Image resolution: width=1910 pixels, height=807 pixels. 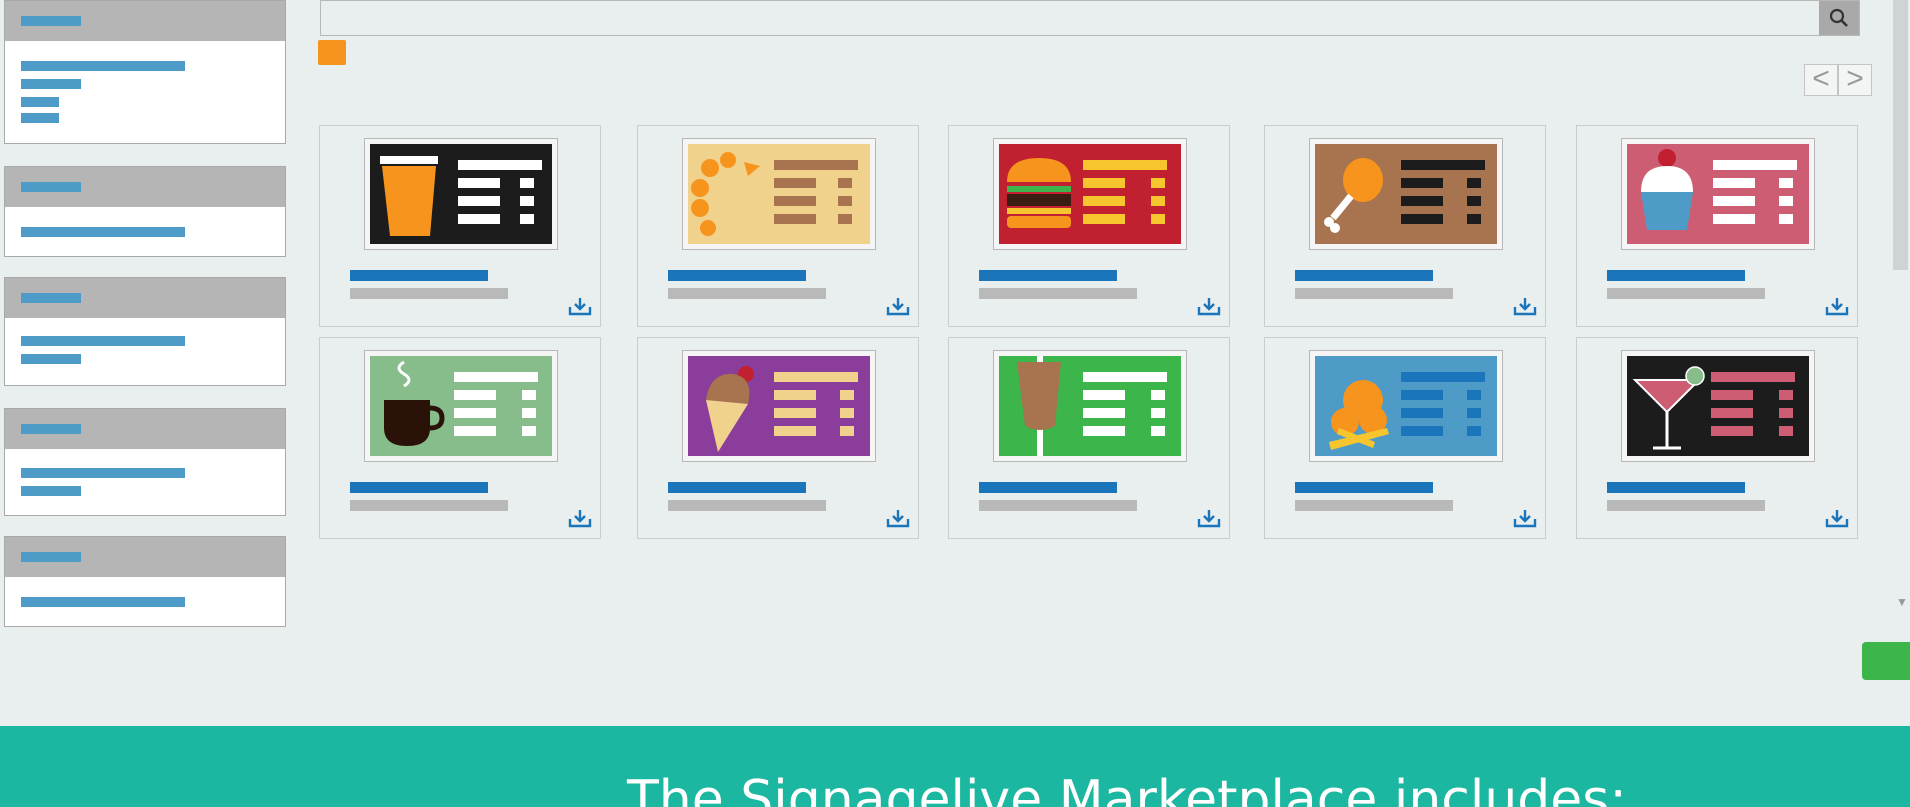 What do you see at coordinates (782, 409) in the screenshot?
I see `icecream-icon` at bounding box center [782, 409].